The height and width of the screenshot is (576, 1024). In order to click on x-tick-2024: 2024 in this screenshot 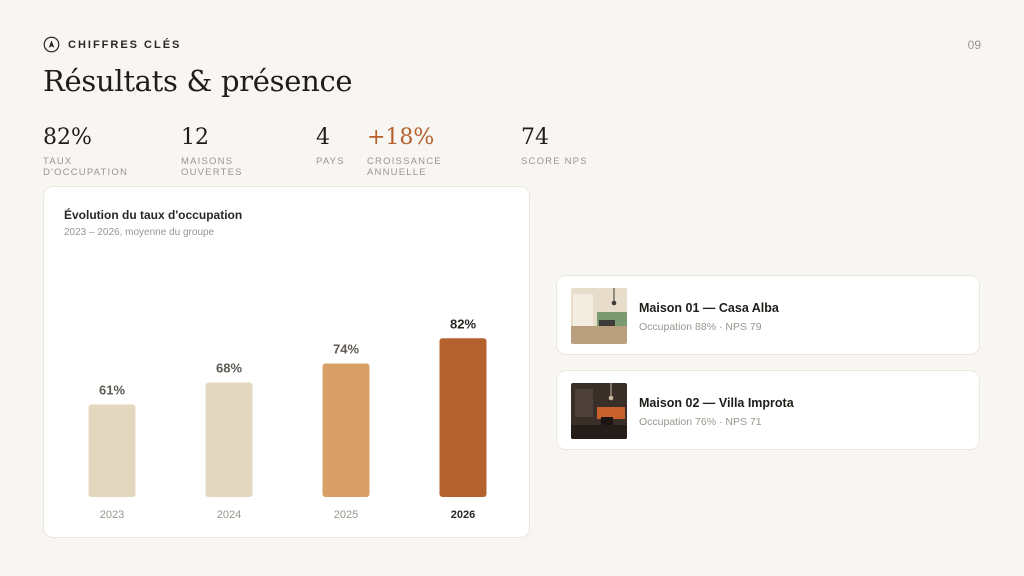, I will do `click(229, 515)`.